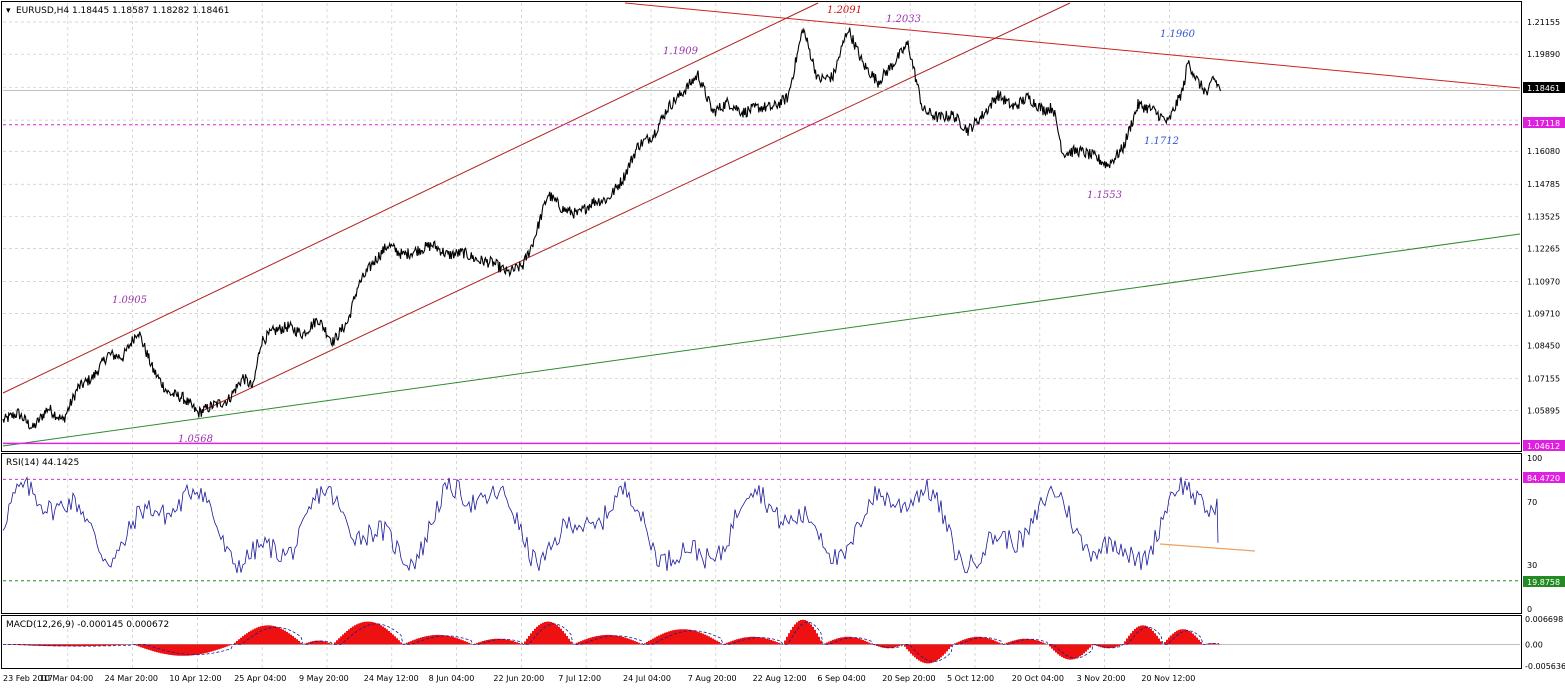 The height and width of the screenshot is (692, 1565). What do you see at coordinates (260, 678) in the screenshot?
I see `x-tick-label: 25 Apr 04:00` at bounding box center [260, 678].